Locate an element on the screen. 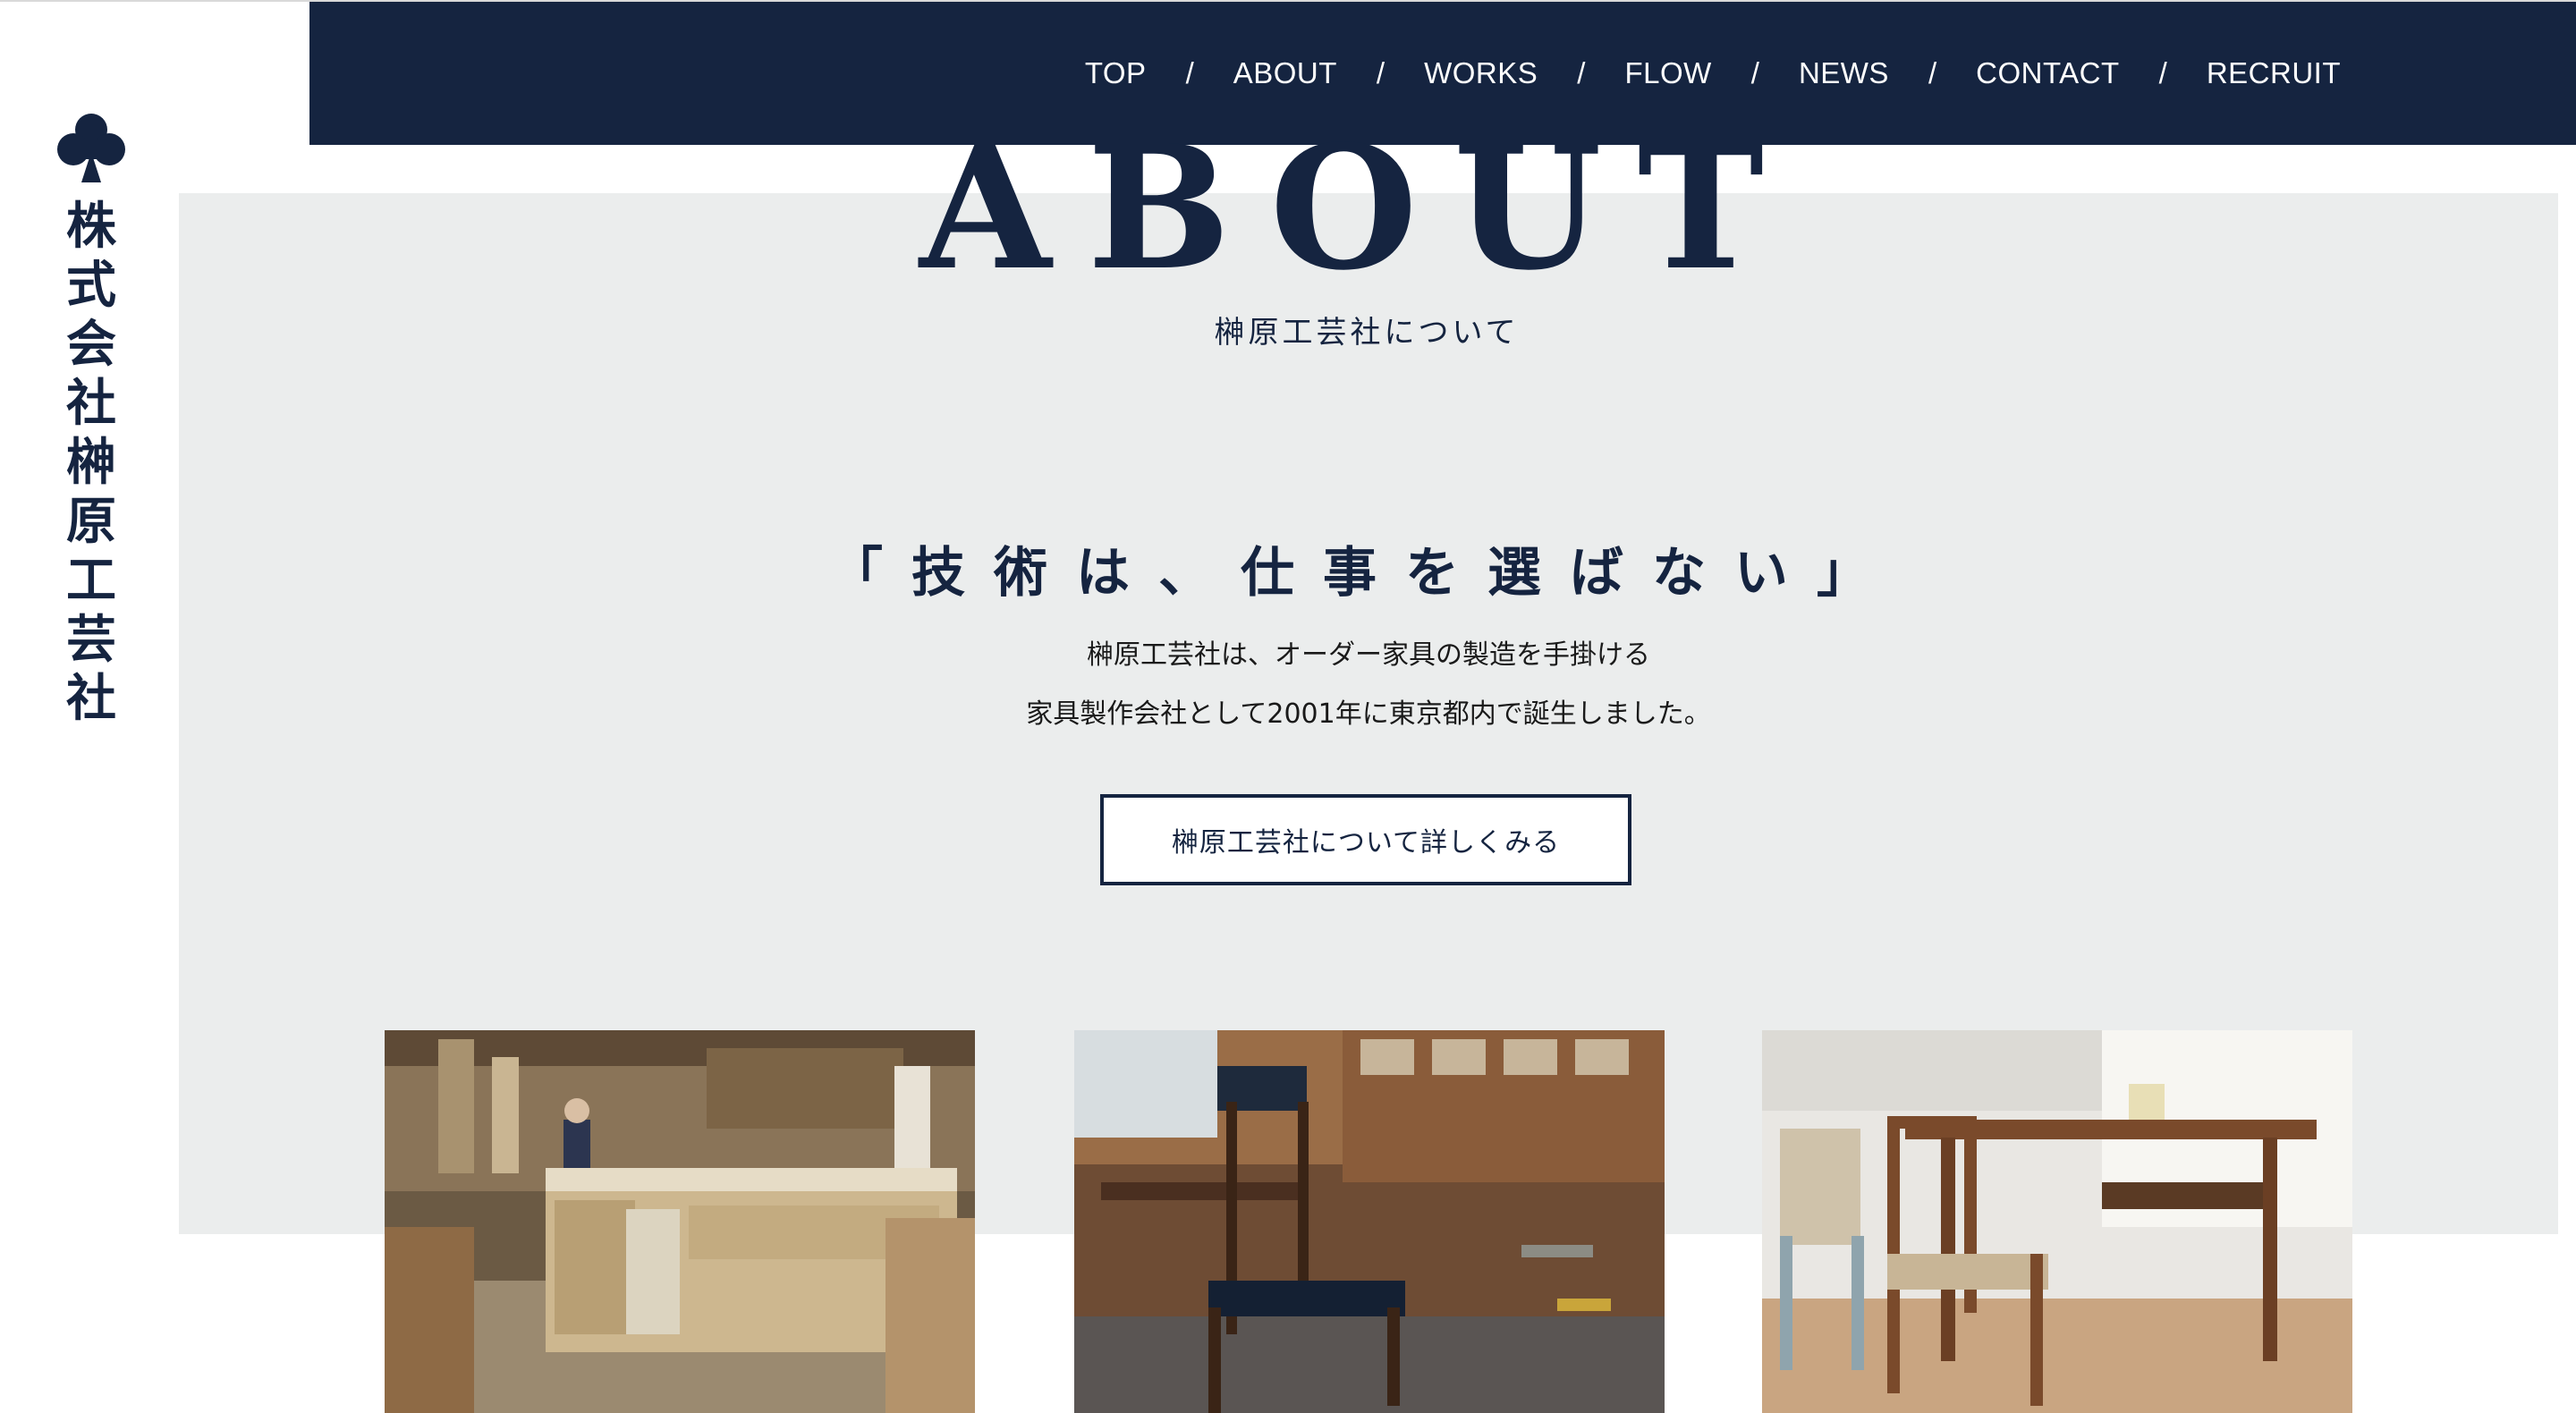 Image resolution: width=2576 pixels, height=1413 pixels. nav-flow: FLOW is located at coordinates (1667, 73).